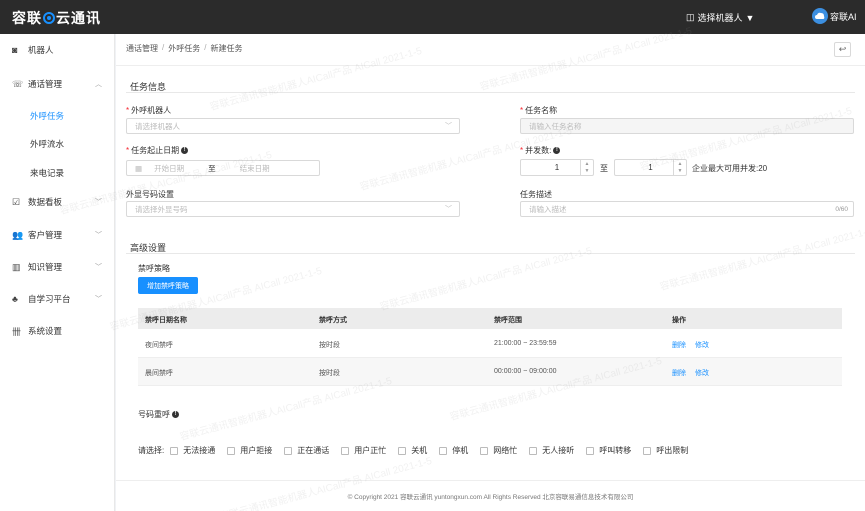  What do you see at coordinates (750, 17) in the screenshot?
I see `caret-down-icon: ▼` at bounding box center [750, 17].